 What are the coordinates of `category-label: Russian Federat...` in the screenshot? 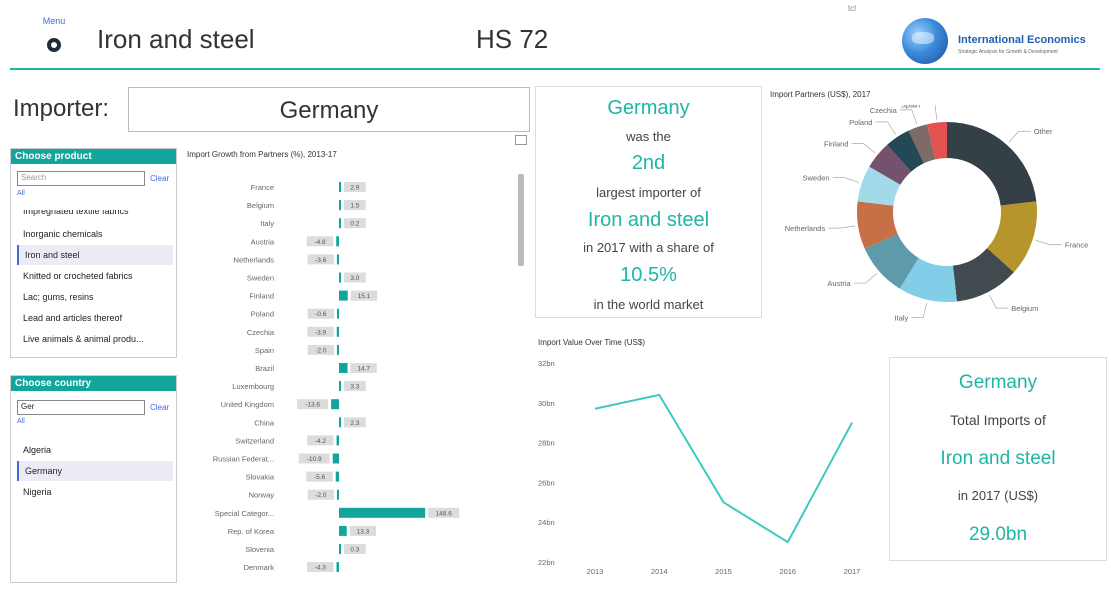 It's located at (243, 459).